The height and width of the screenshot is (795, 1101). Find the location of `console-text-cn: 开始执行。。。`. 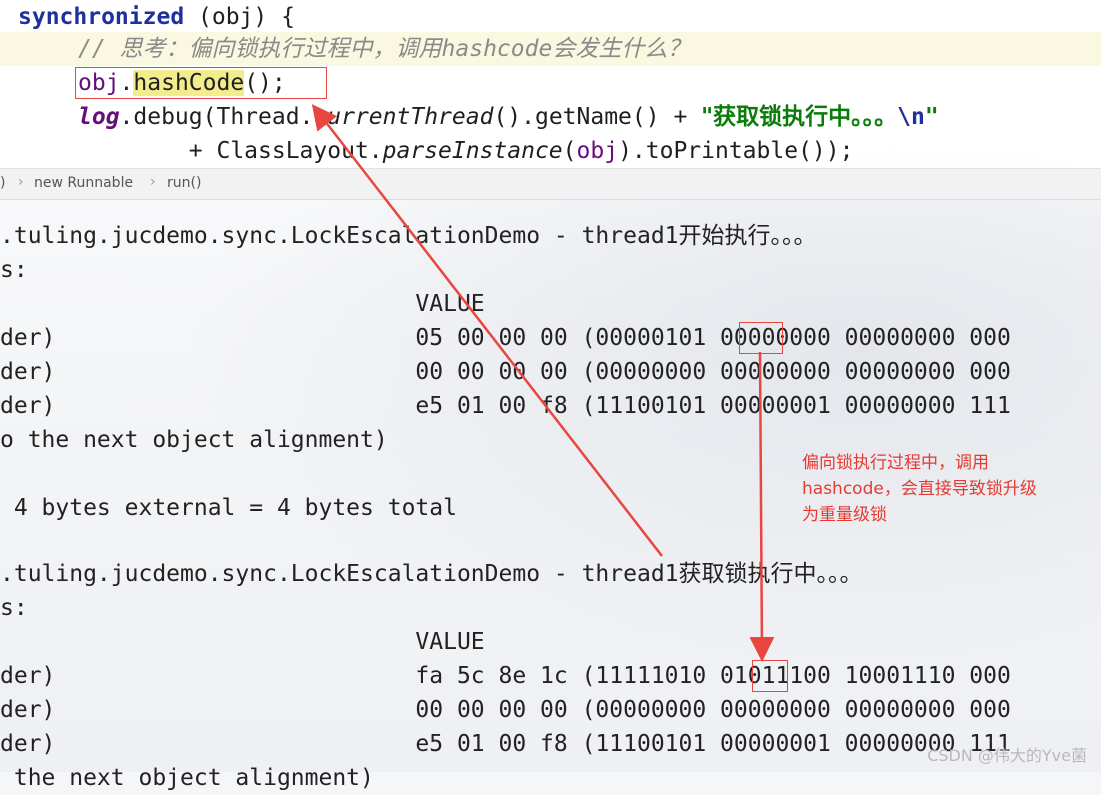

console-text-cn: 开始执行。。。 is located at coordinates (747, 236).